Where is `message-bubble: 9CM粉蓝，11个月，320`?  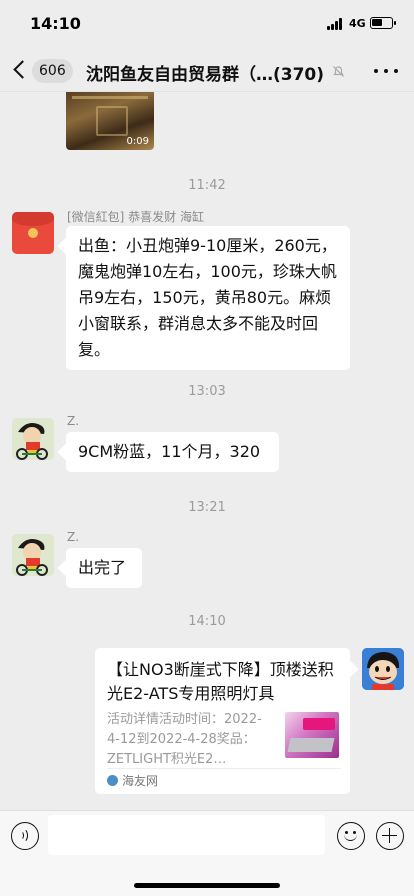 message-bubble: 9CM粉蓝，11个月，320 is located at coordinates (172, 452).